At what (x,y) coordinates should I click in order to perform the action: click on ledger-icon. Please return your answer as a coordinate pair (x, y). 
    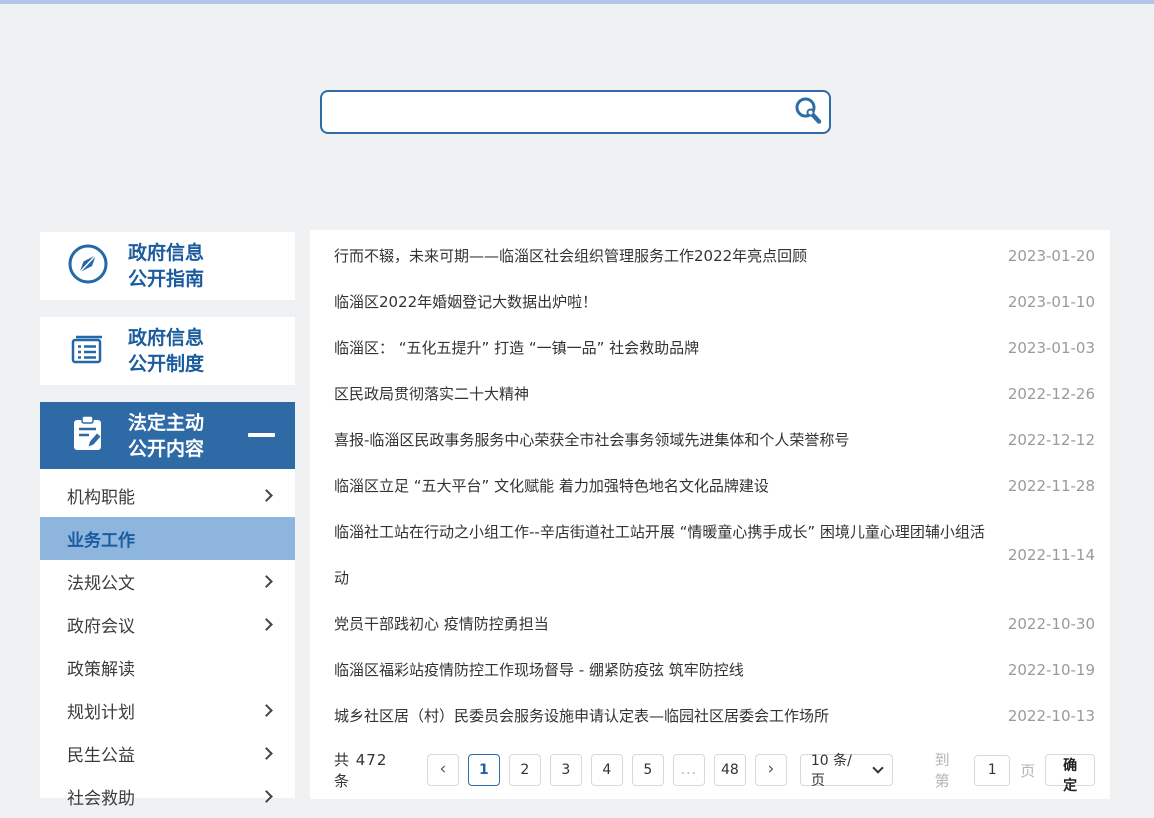
    Looking at the image, I should click on (88, 351).